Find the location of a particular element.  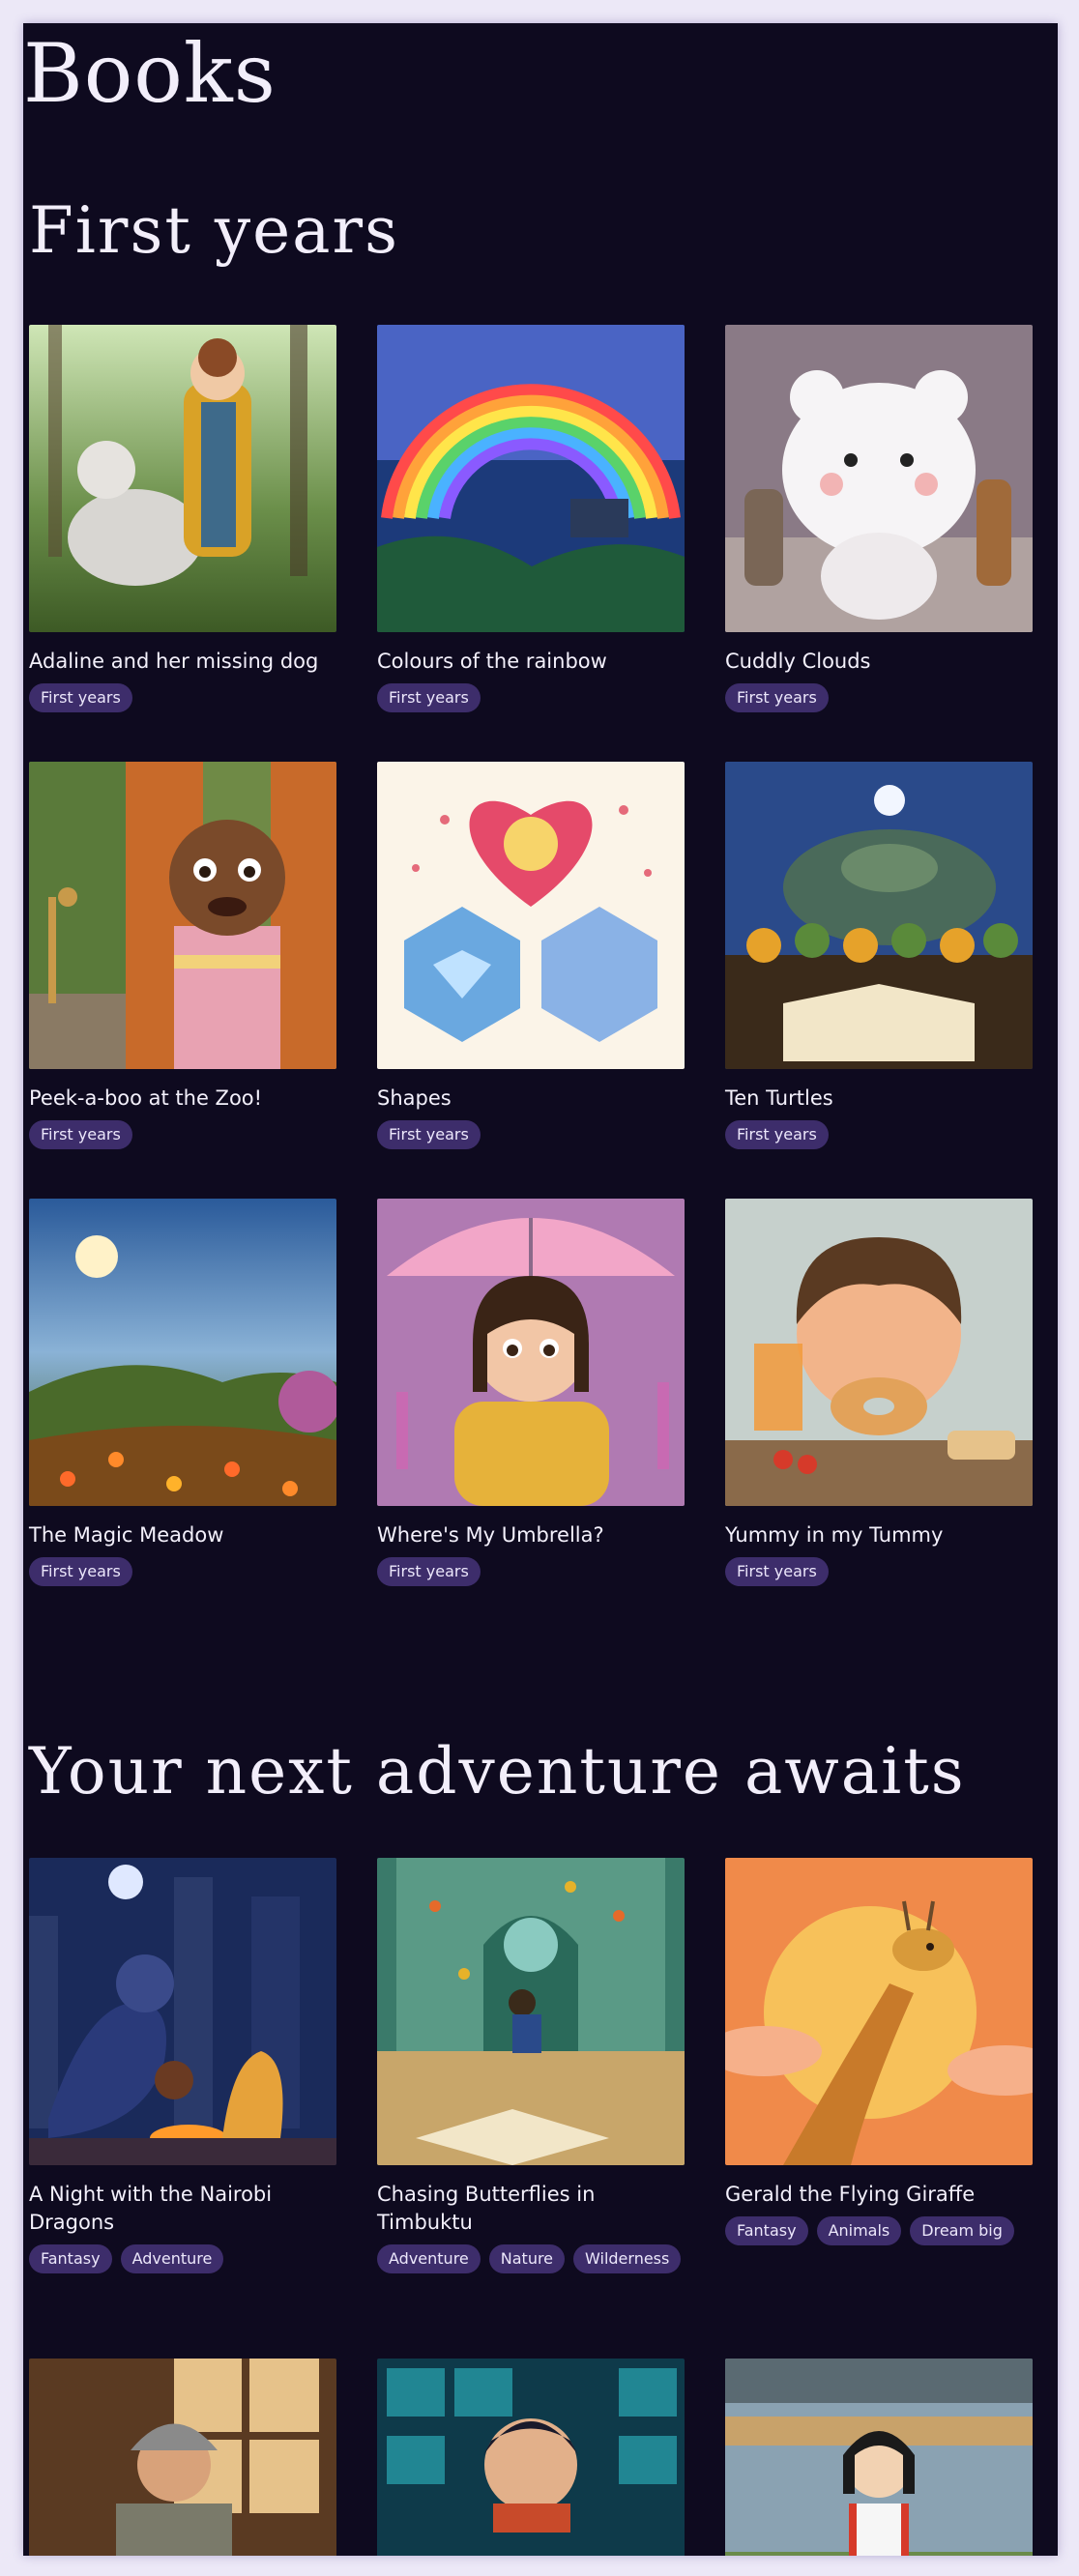

book-title: Peek-a-boo at the Zoo! is located at coordinates (182, 1099).